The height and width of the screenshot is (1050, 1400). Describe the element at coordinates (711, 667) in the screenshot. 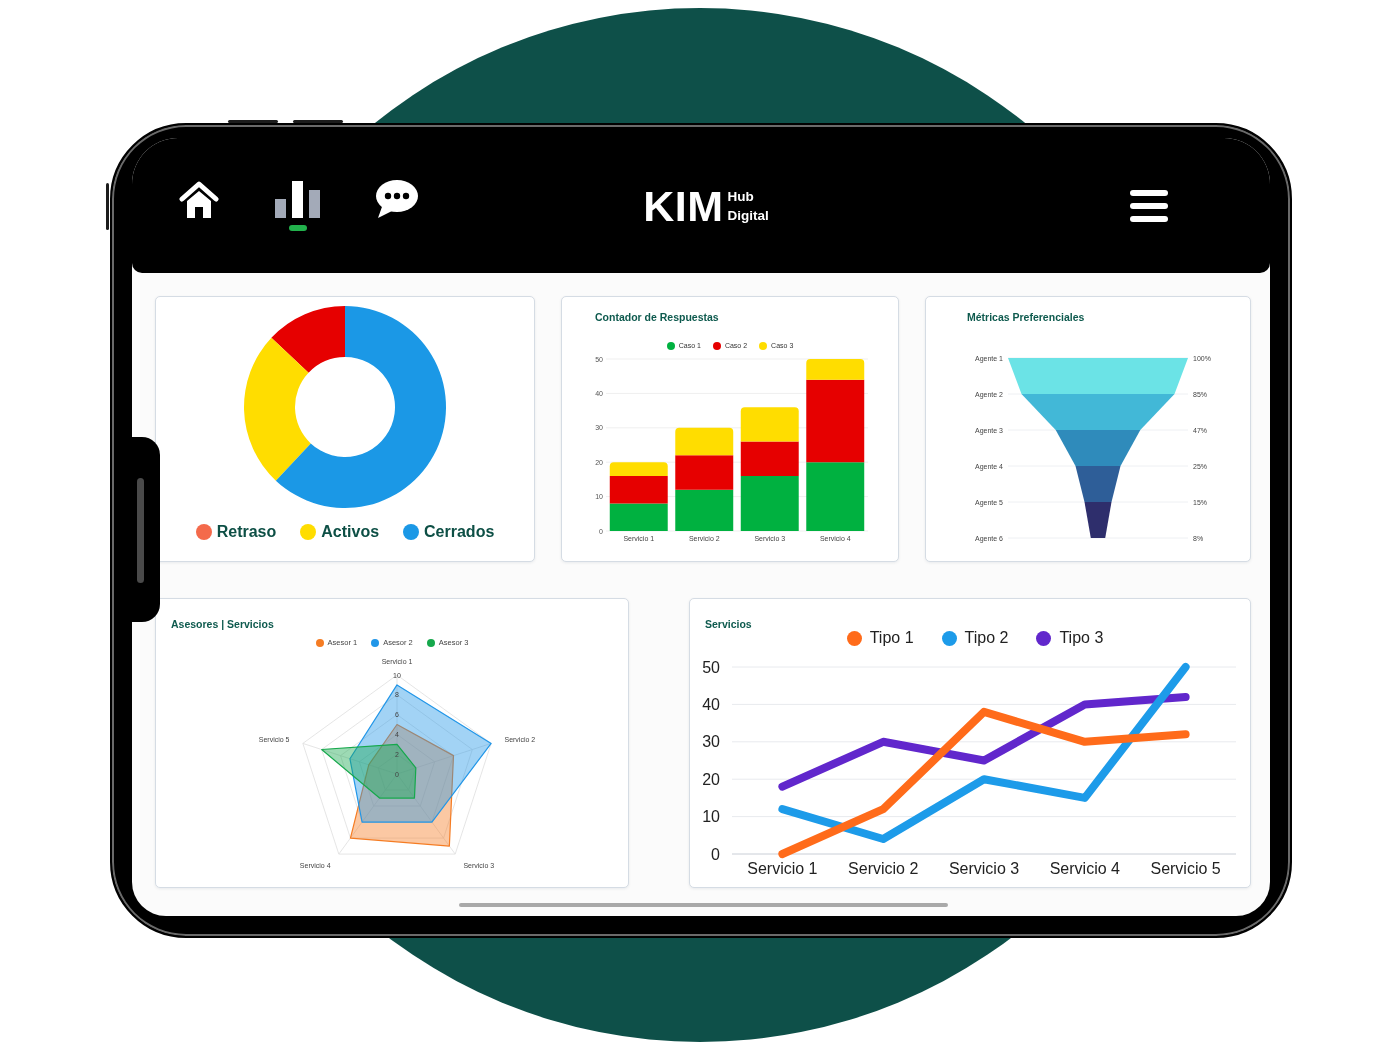

I see `tick-label: 50` at that location.